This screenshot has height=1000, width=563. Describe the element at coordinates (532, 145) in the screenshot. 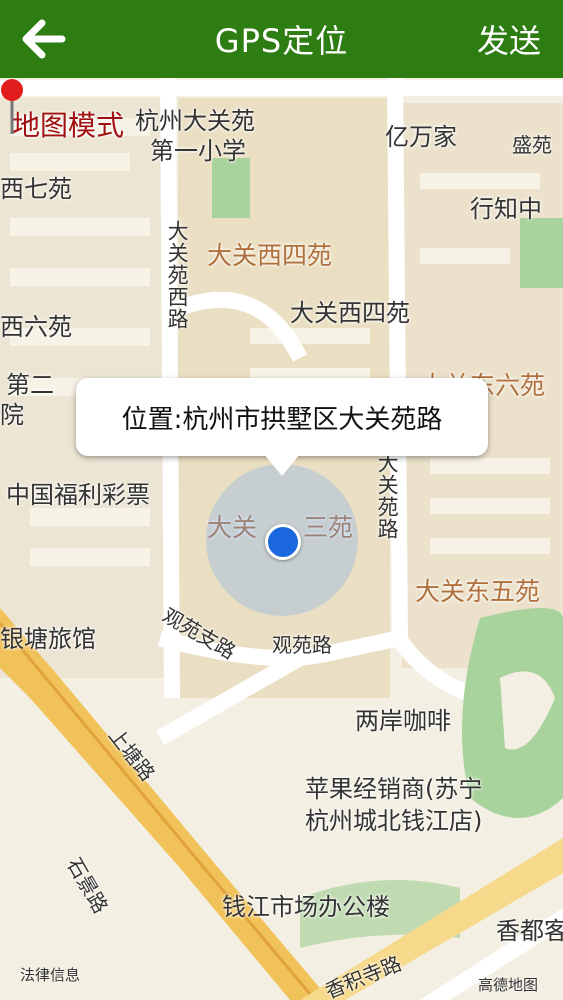

I see `poi-shengyuan: 盛苑` at that location.